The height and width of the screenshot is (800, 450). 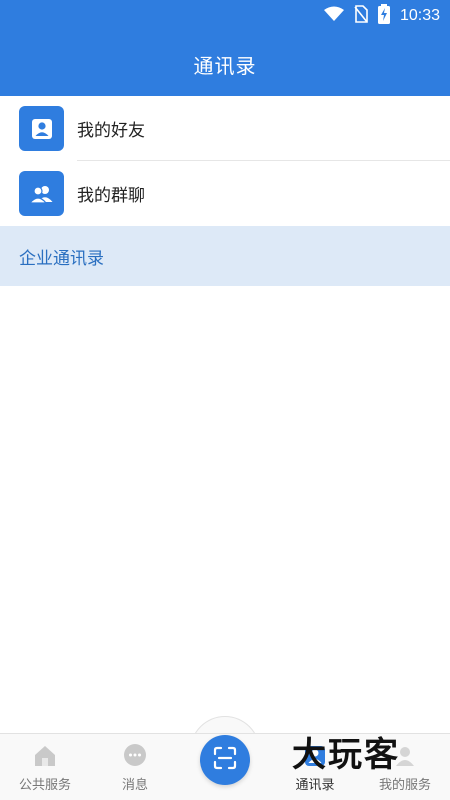 I want to click on list-item-friends: 我的好友, so click(x=225, y=128).